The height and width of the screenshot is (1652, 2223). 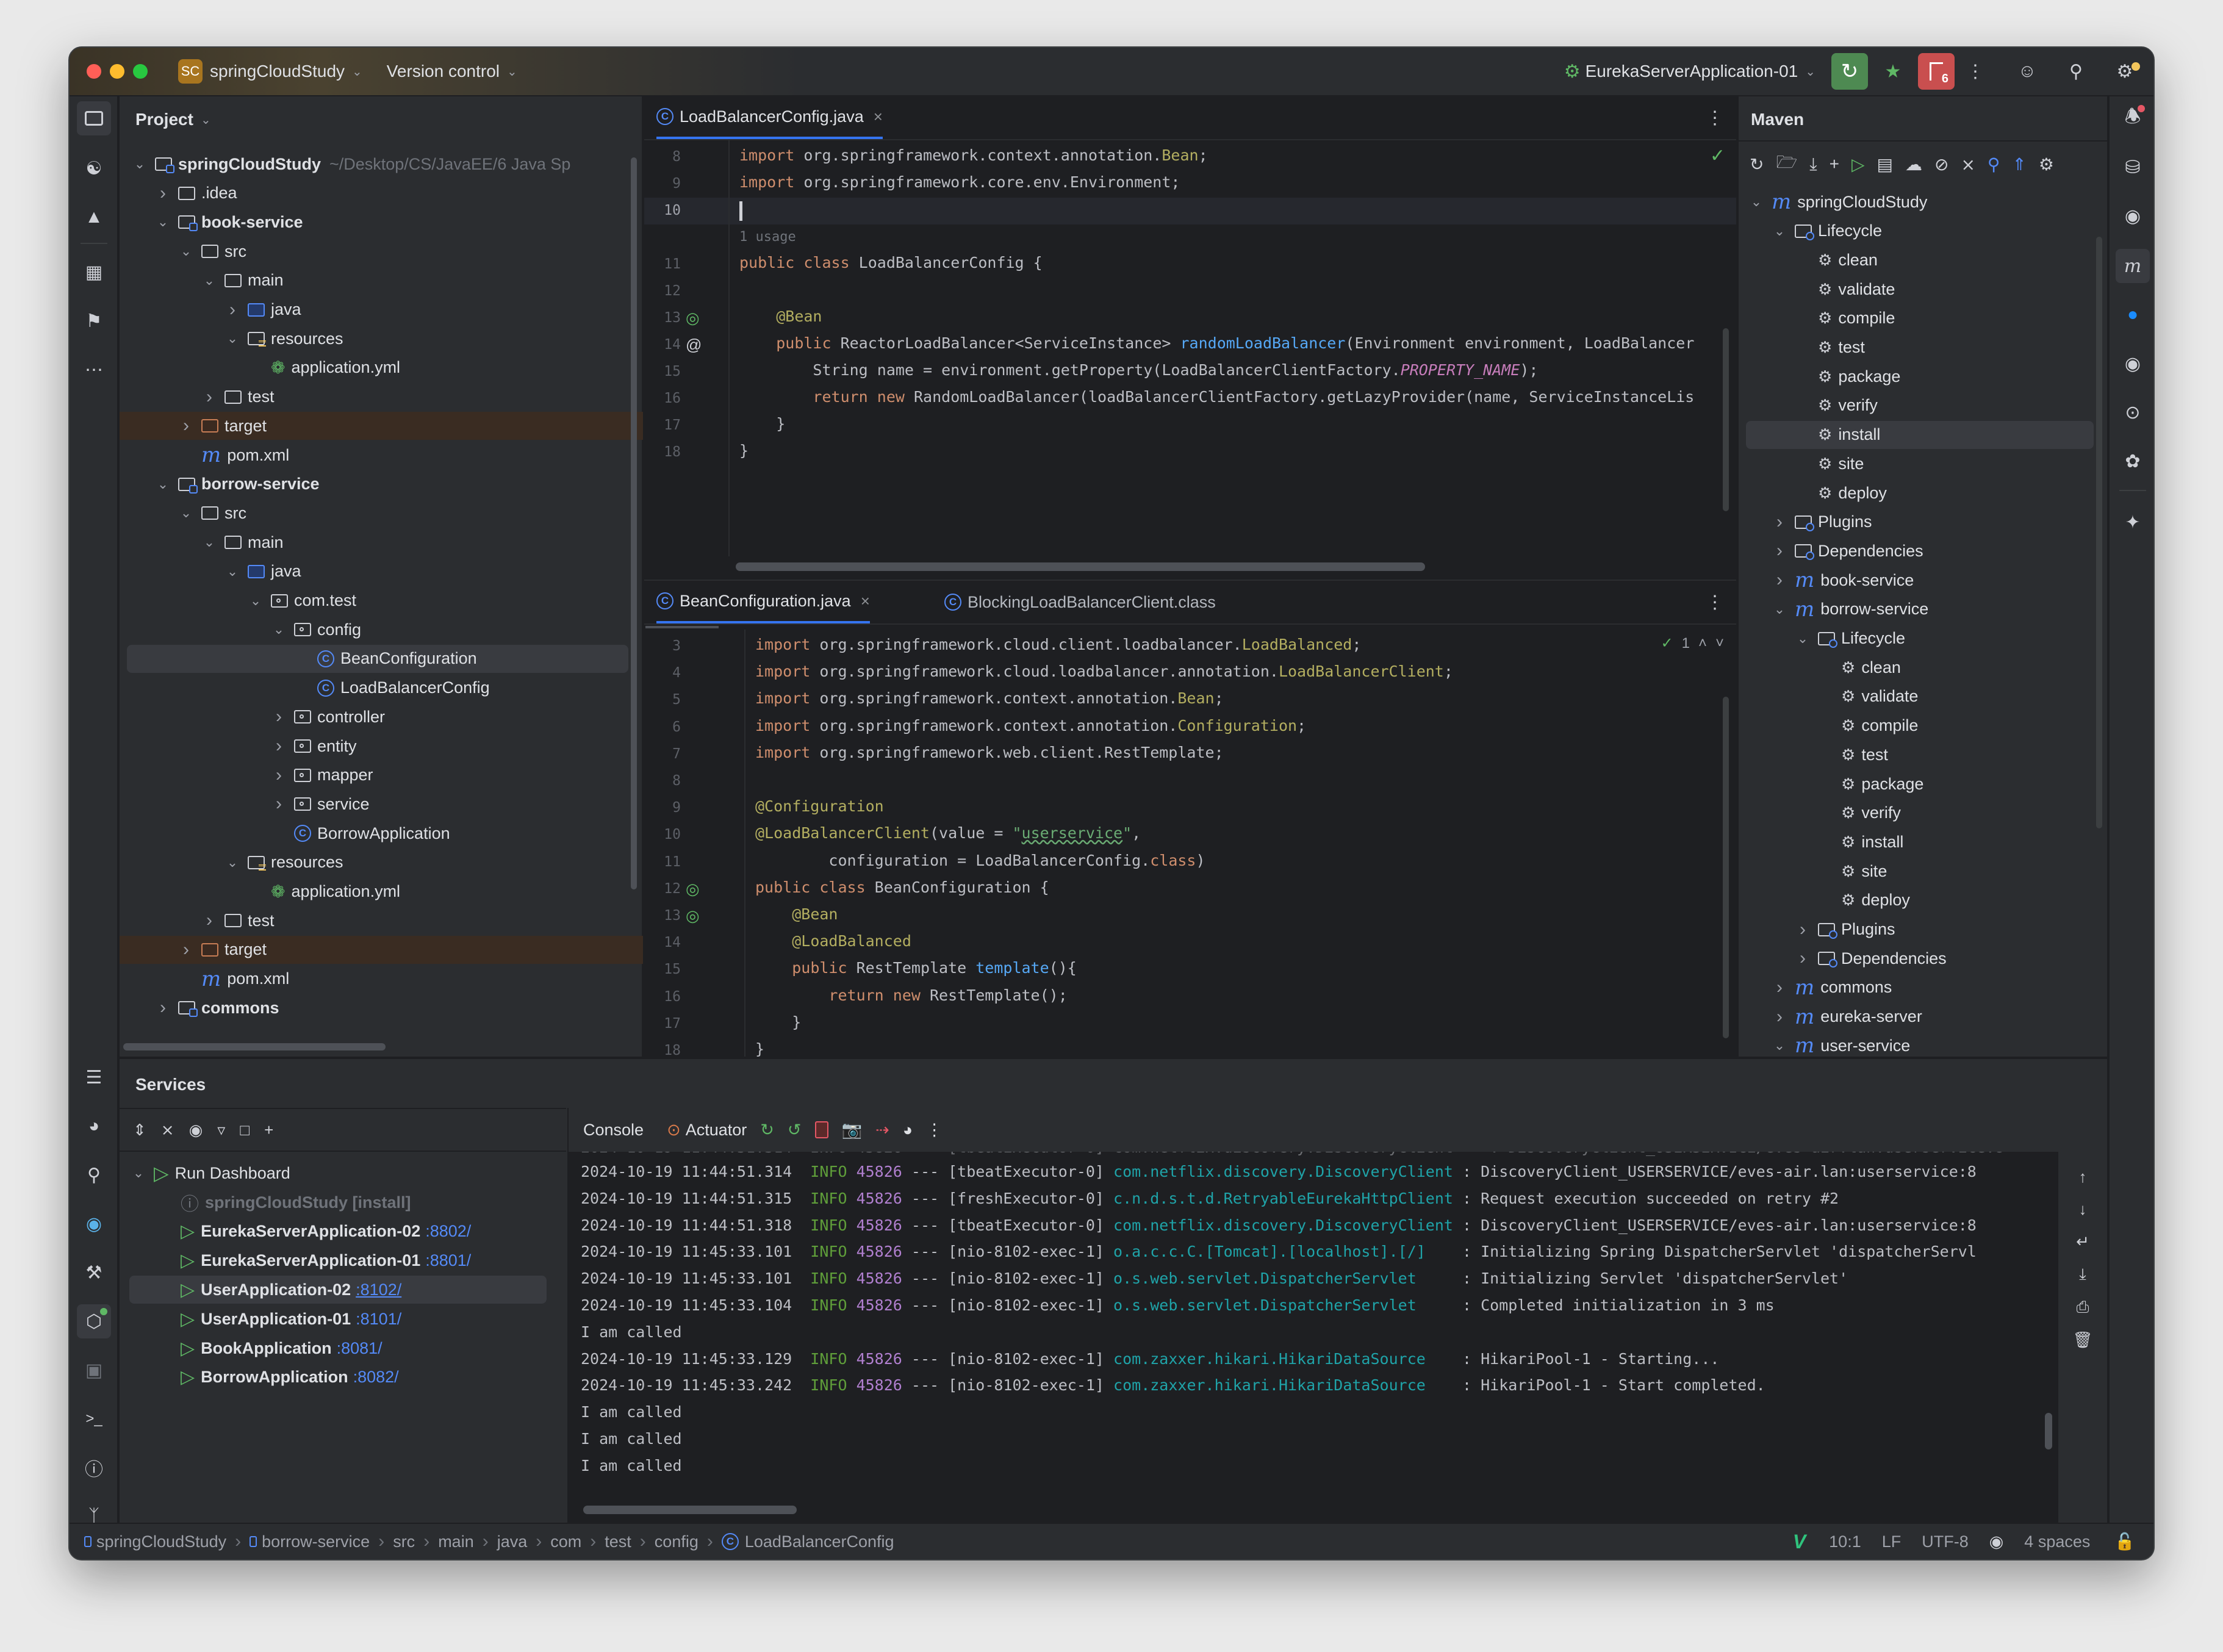 I want to click on spring-bean-gutter-icon: ◎, so click(x=693, y=916).